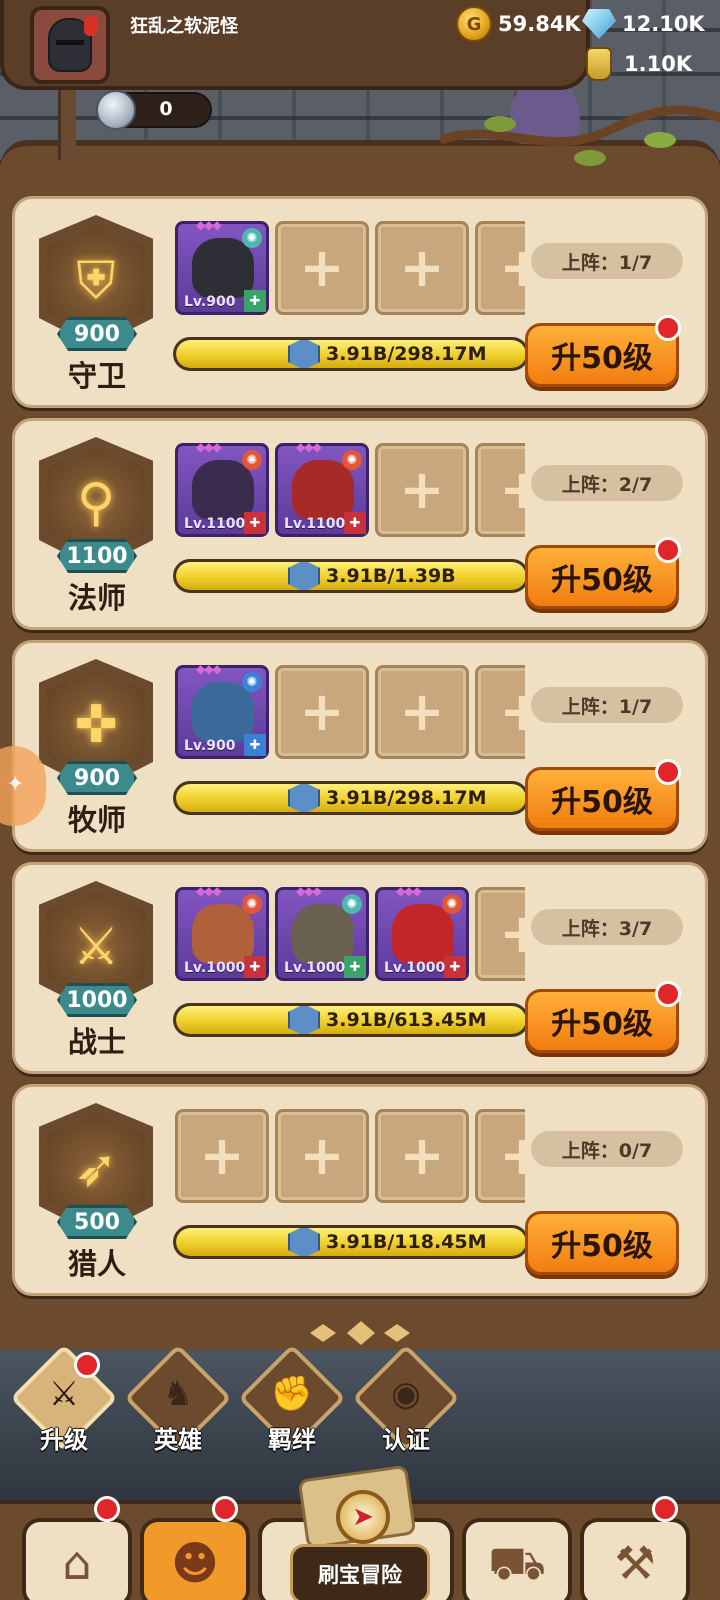 The width and height of the screenshot is (720, 1600). I want to click on nav-forge-button: ⚒, so click(635, 1559).